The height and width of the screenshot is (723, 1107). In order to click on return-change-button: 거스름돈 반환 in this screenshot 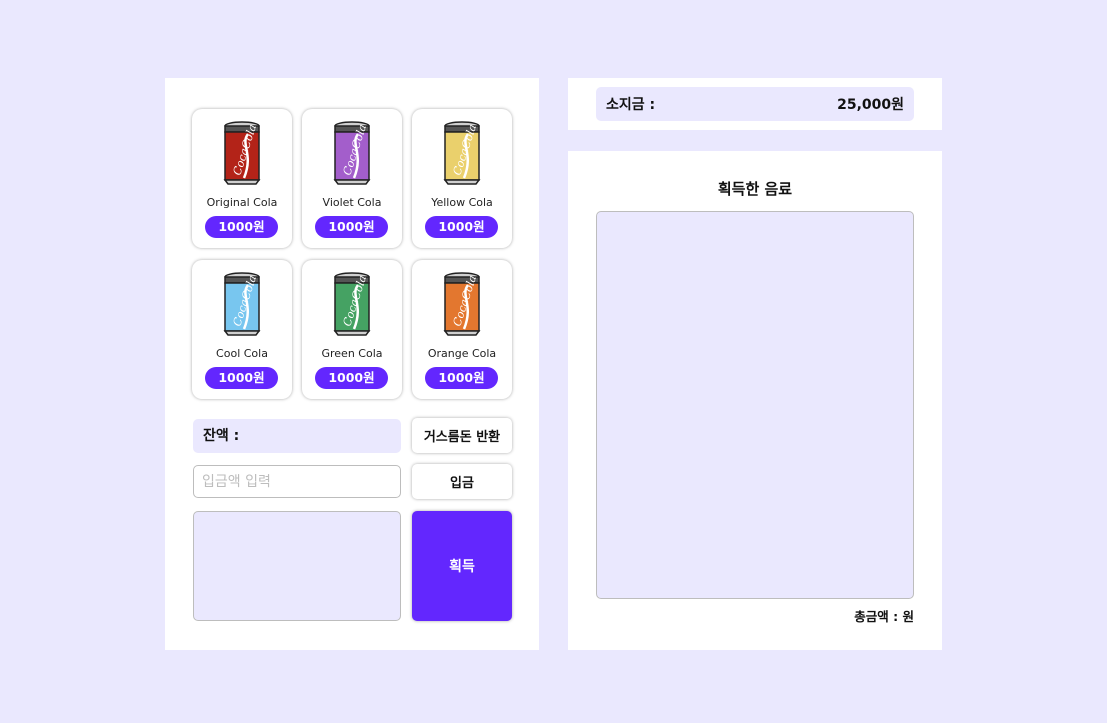, I will do `click(462, 435)`.